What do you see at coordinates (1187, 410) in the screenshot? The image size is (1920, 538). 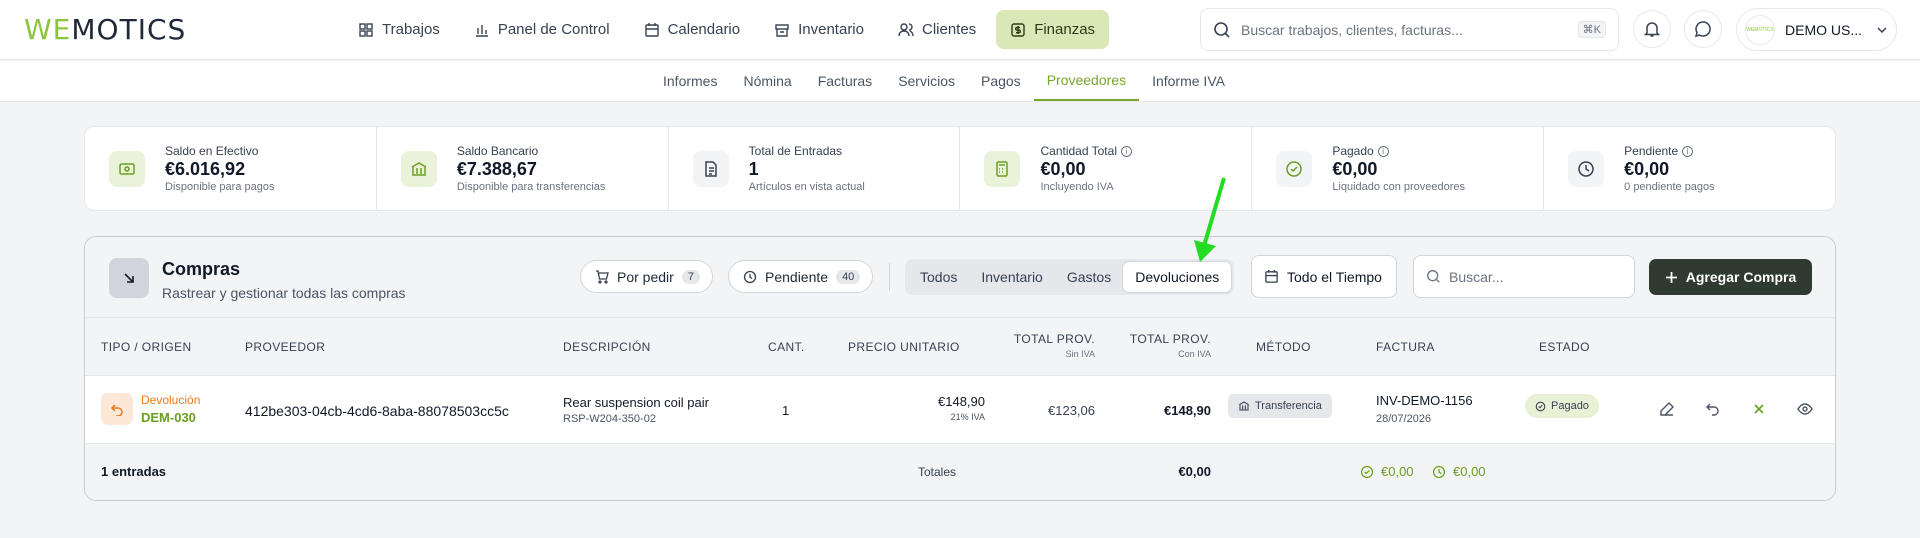 I see `total-con-iva: €148,90` at bounding box center [1187, 410].